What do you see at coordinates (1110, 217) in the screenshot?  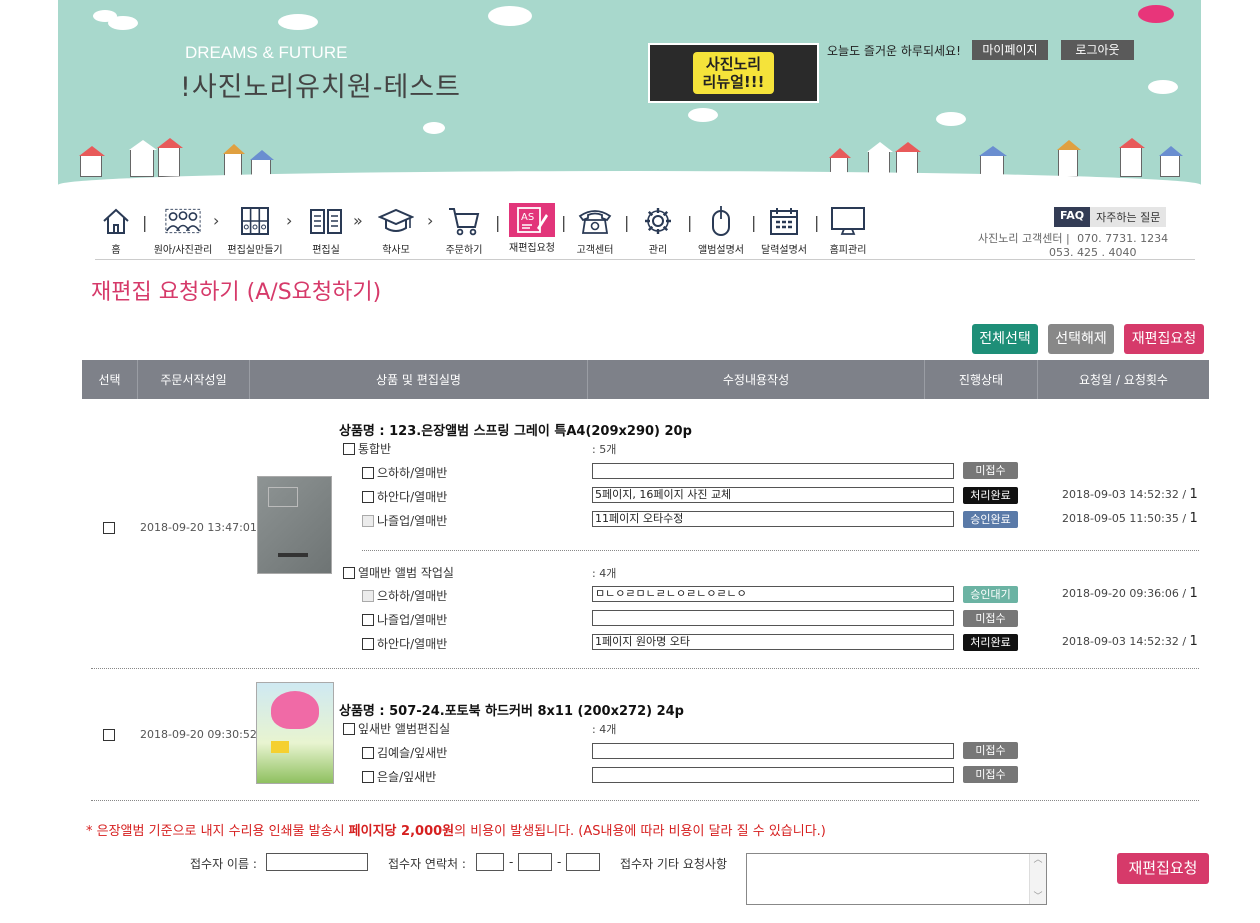 I see `faq-link: FAQ 자주하는 질문` at bounding box center [1110, 217].